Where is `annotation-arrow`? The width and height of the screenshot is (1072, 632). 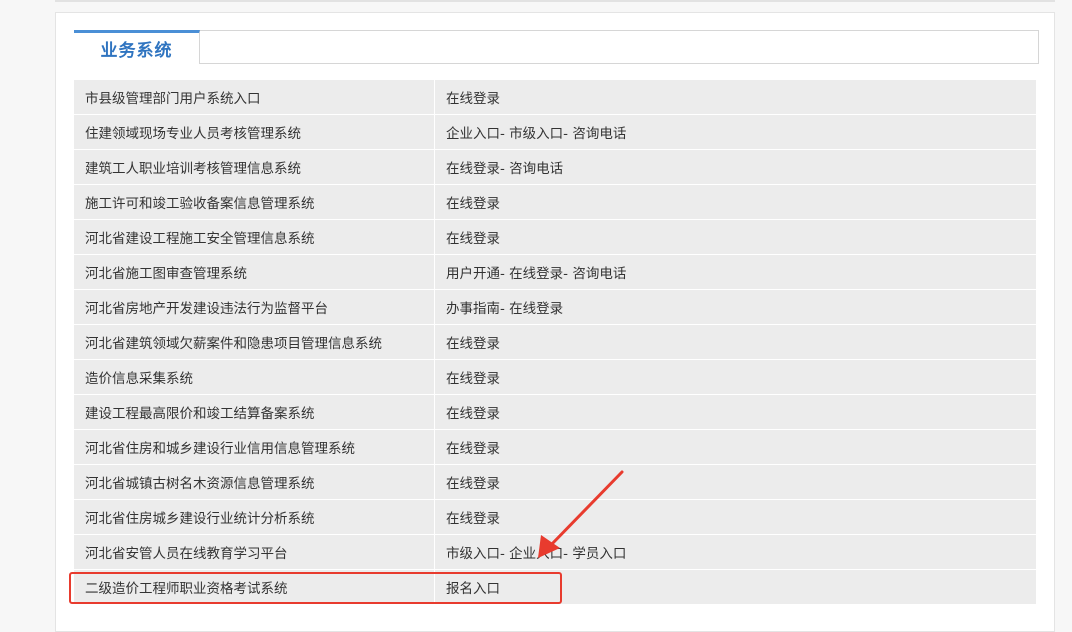
annotation-arrow is located at coordinates (581, 514).